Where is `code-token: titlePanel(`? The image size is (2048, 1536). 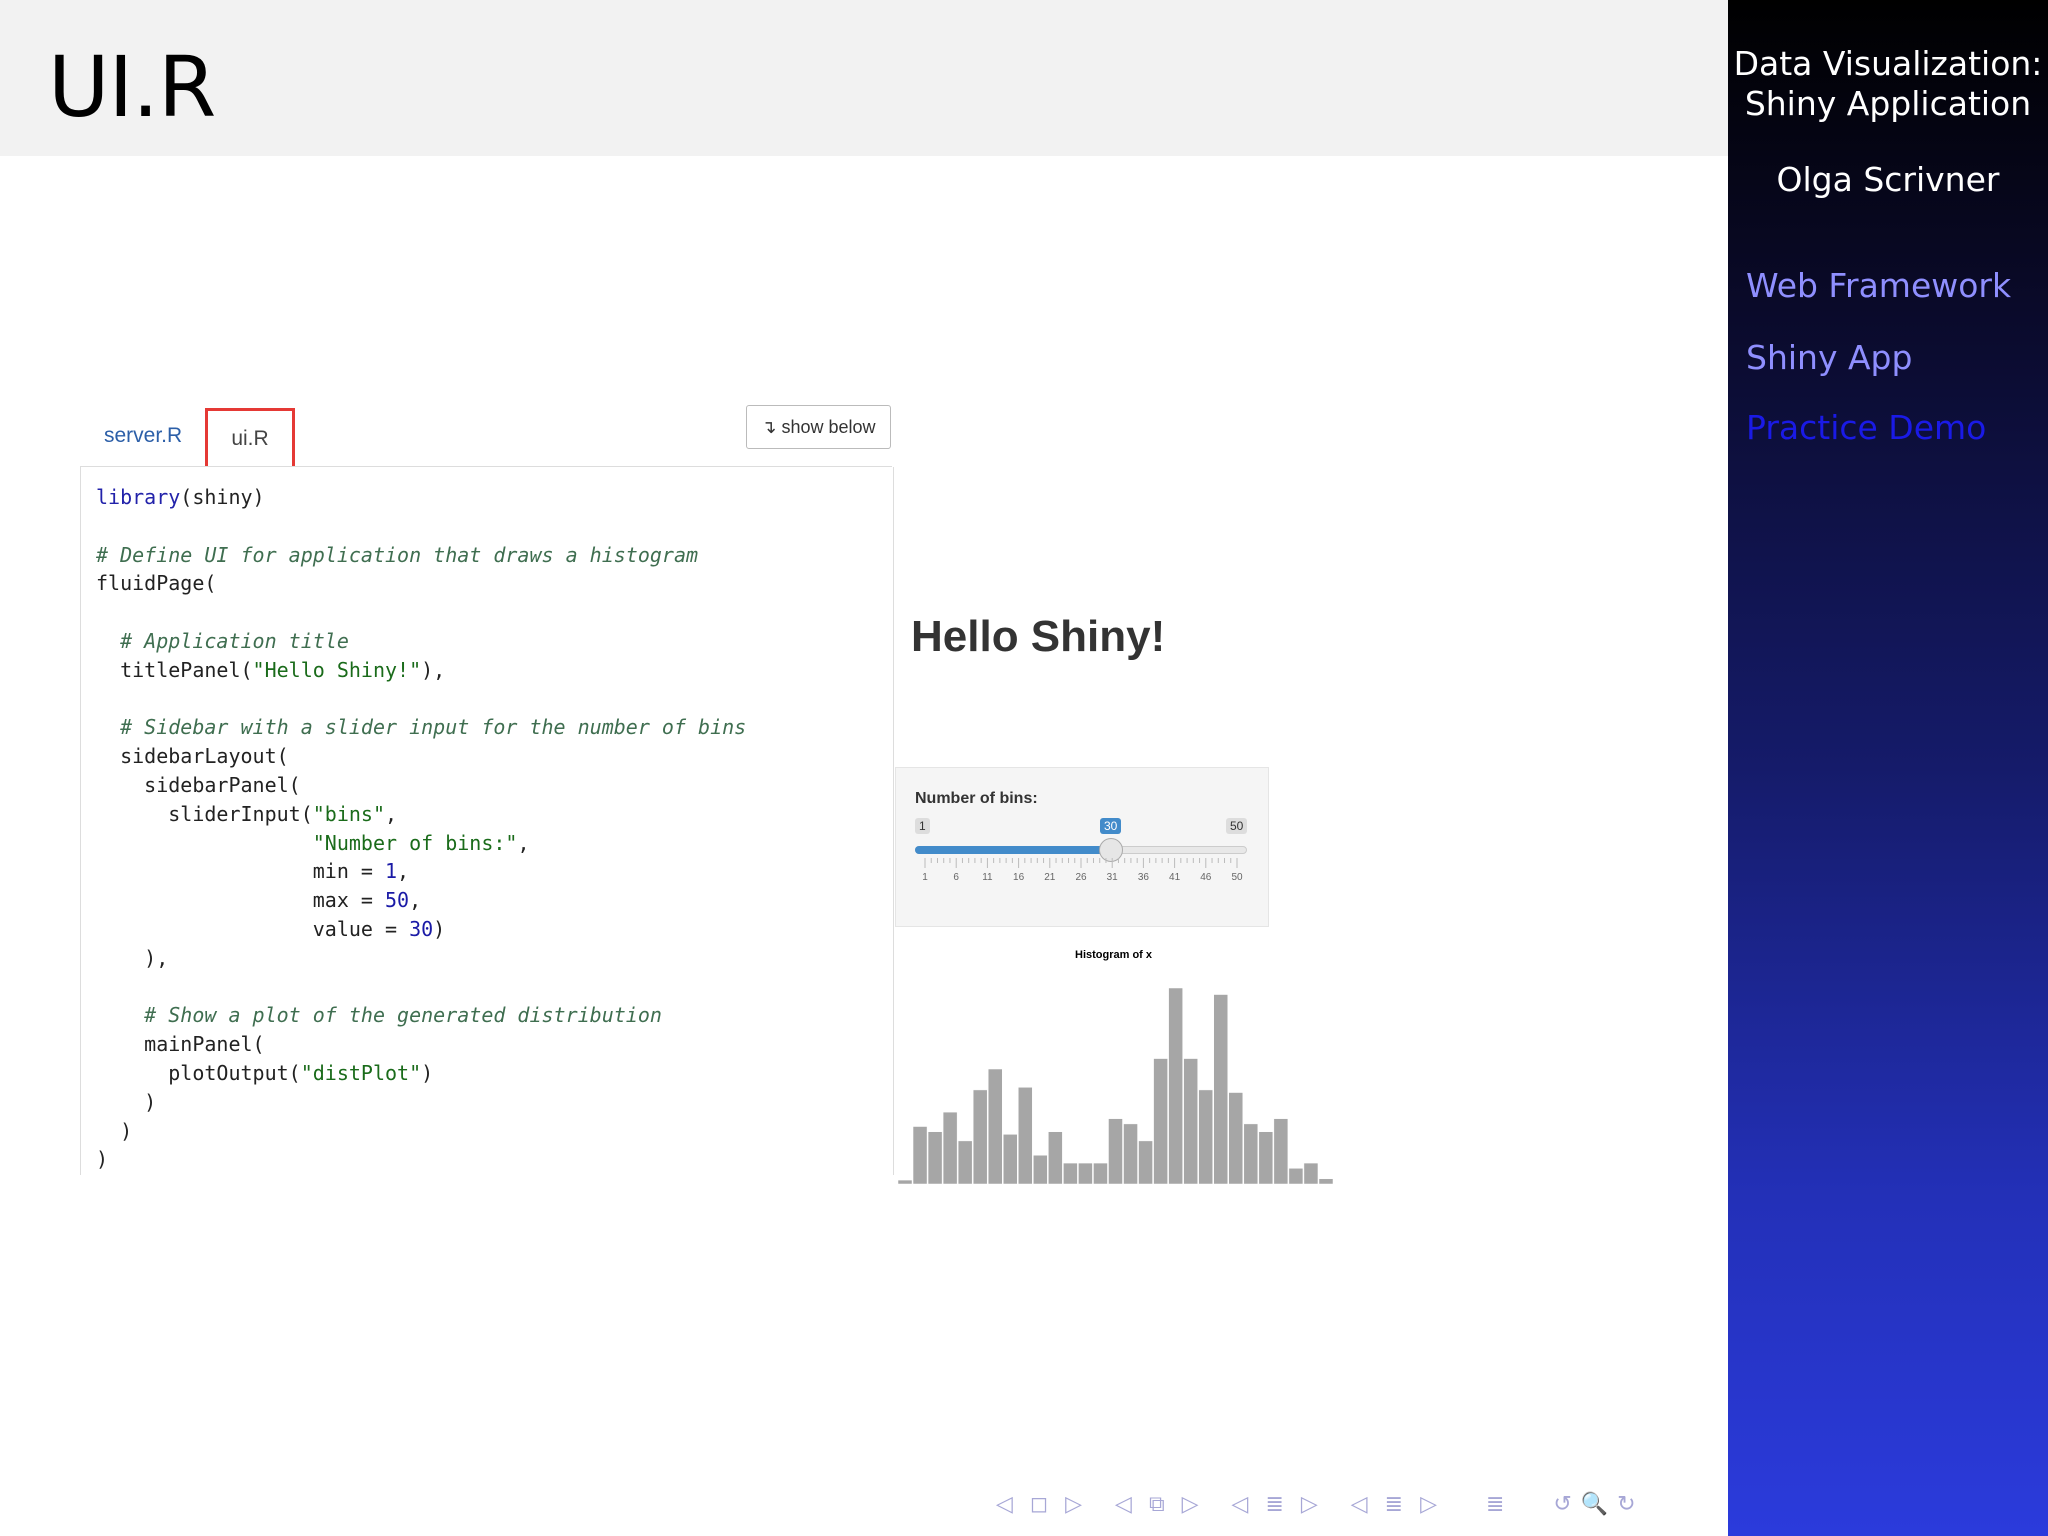 code-token: titlePanel( is located at coordinates (174, 669).